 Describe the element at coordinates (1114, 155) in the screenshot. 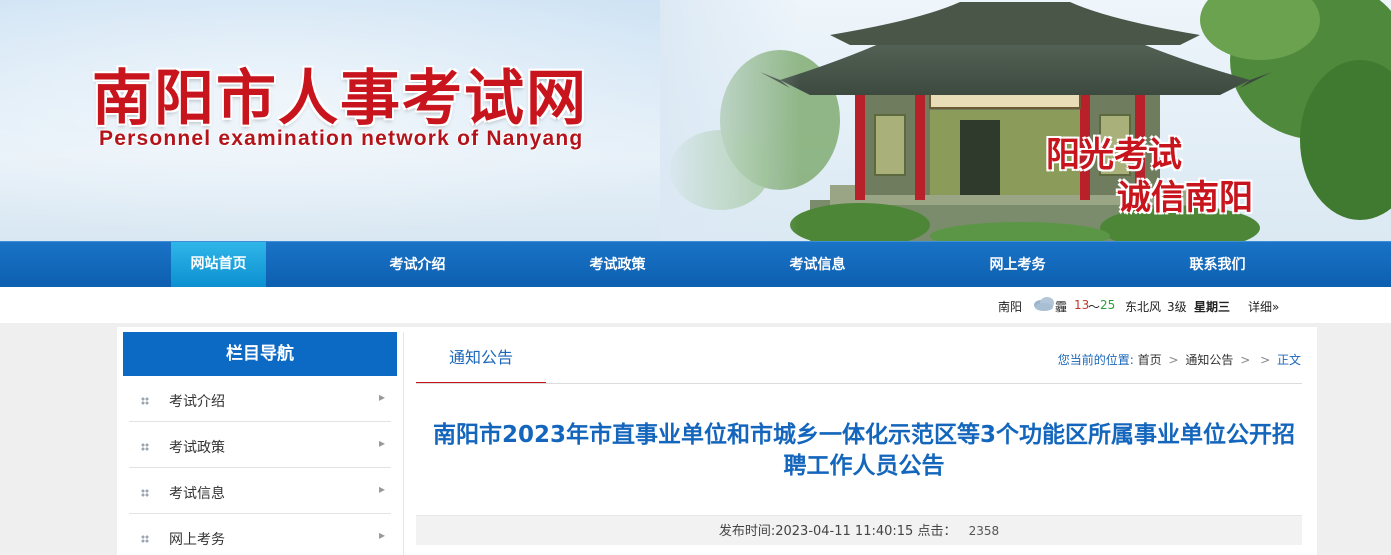

I see `slogan-line-1: 阳光考试` at that location.